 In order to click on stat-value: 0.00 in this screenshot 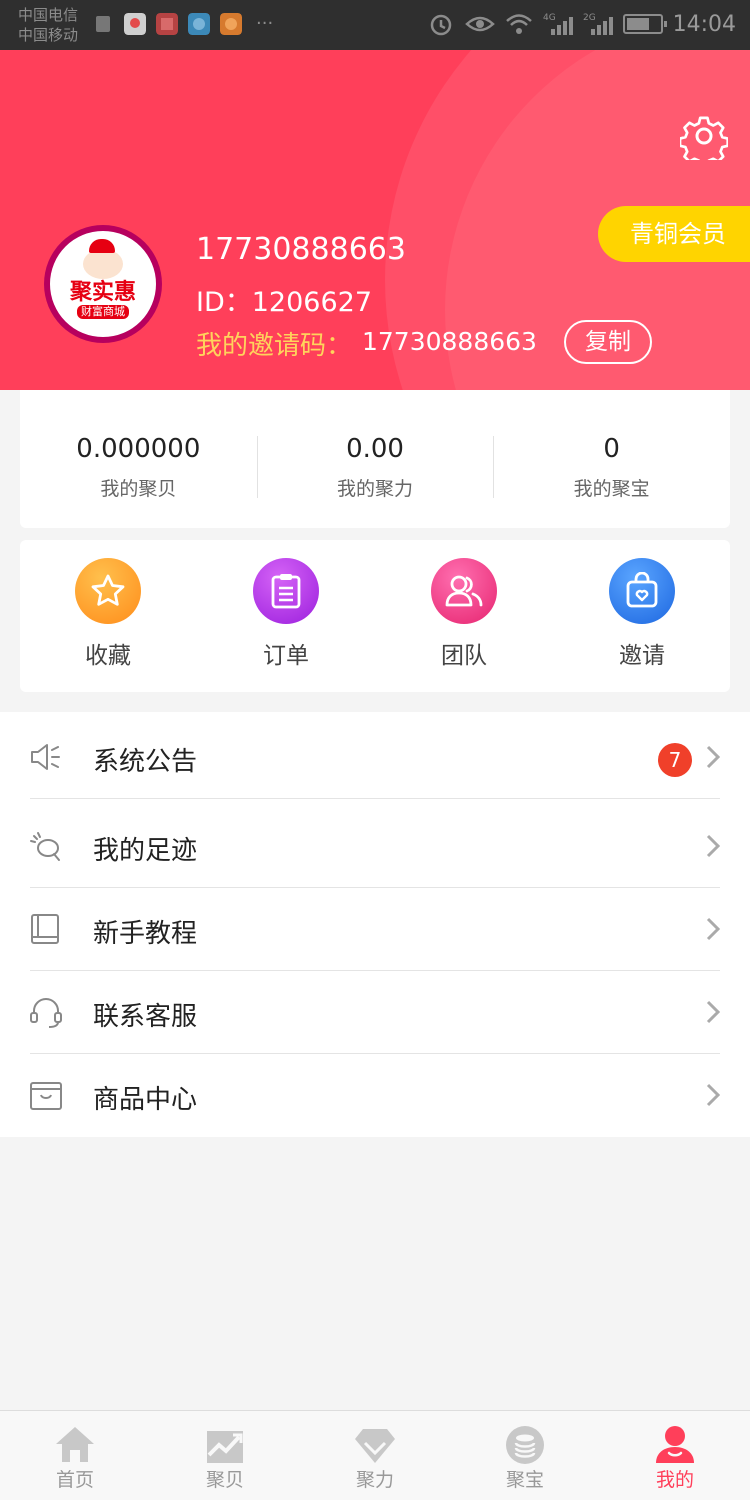, I will do `click(375, 449)`.